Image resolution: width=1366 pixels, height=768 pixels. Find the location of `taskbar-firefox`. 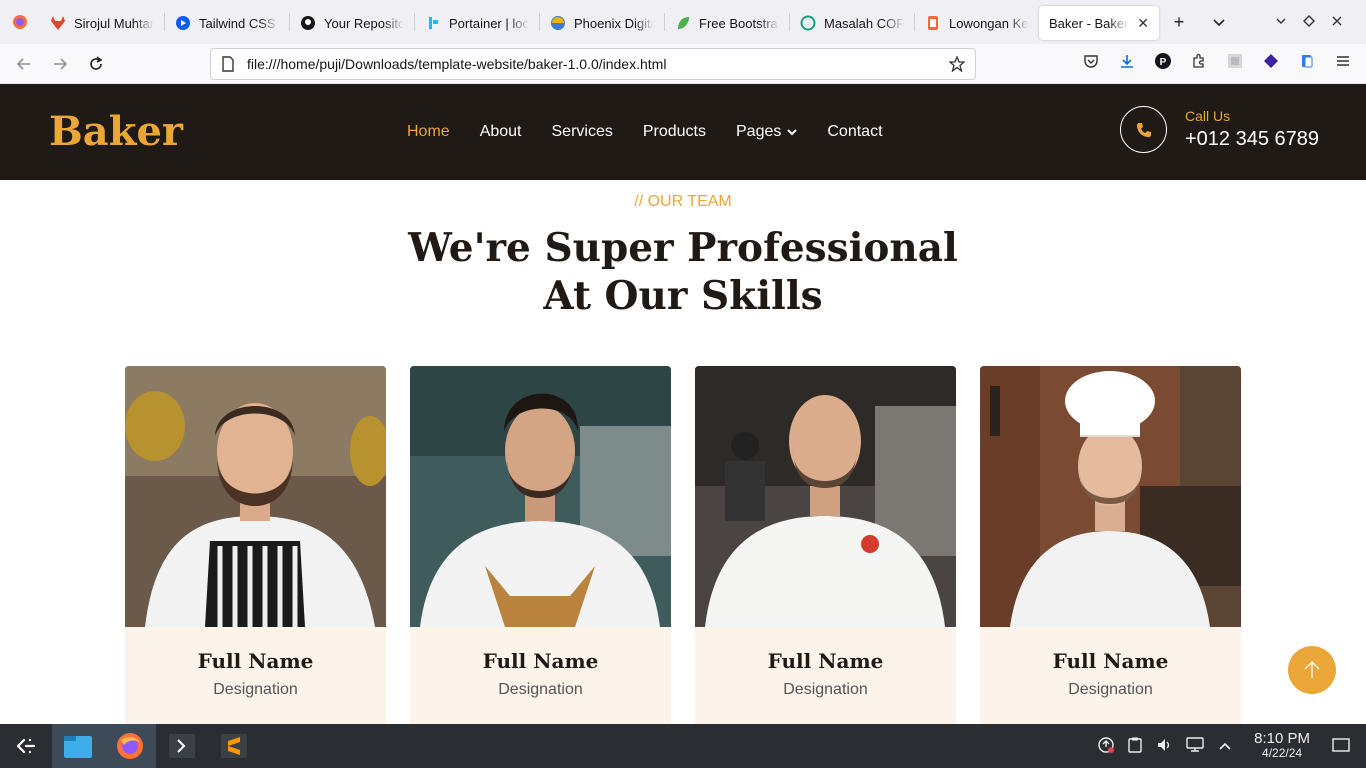

taskbar-firefox is located at coordinates (130, 746).